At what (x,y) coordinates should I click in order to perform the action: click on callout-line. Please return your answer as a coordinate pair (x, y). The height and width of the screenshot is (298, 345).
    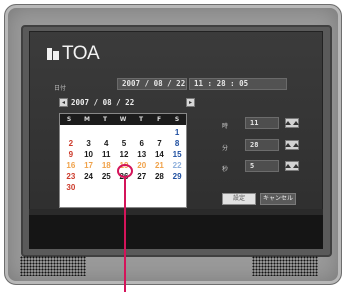
    Looking at the image, I should click on (125, 235).